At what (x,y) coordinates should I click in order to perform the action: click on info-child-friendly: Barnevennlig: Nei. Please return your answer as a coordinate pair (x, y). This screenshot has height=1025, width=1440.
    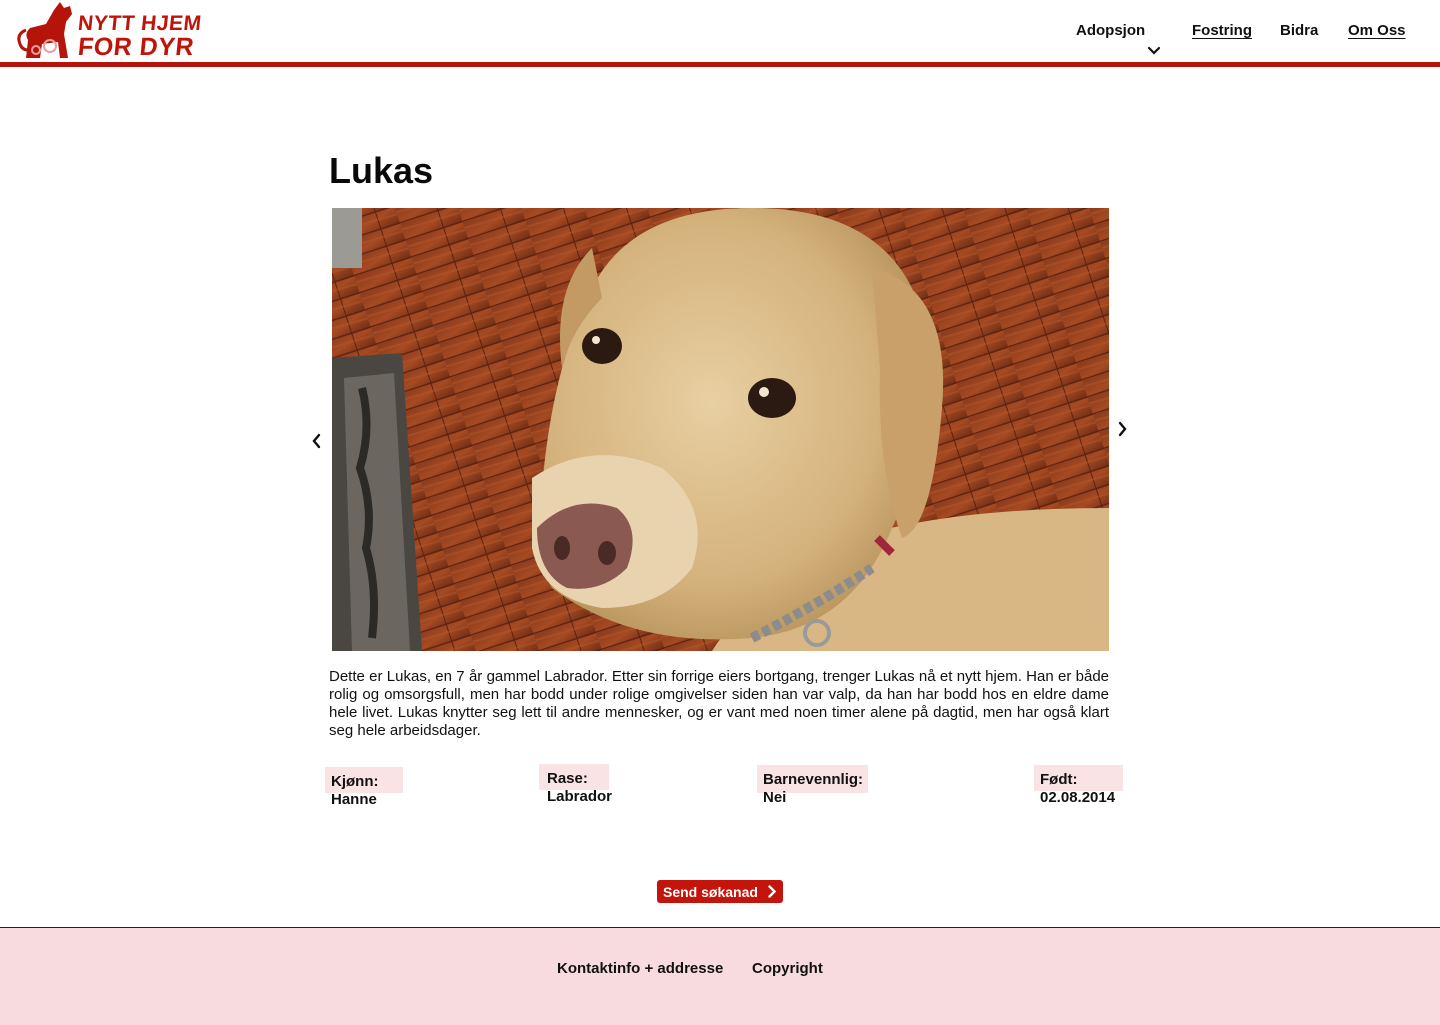
    Looking at the image, I should click on (812, 786).